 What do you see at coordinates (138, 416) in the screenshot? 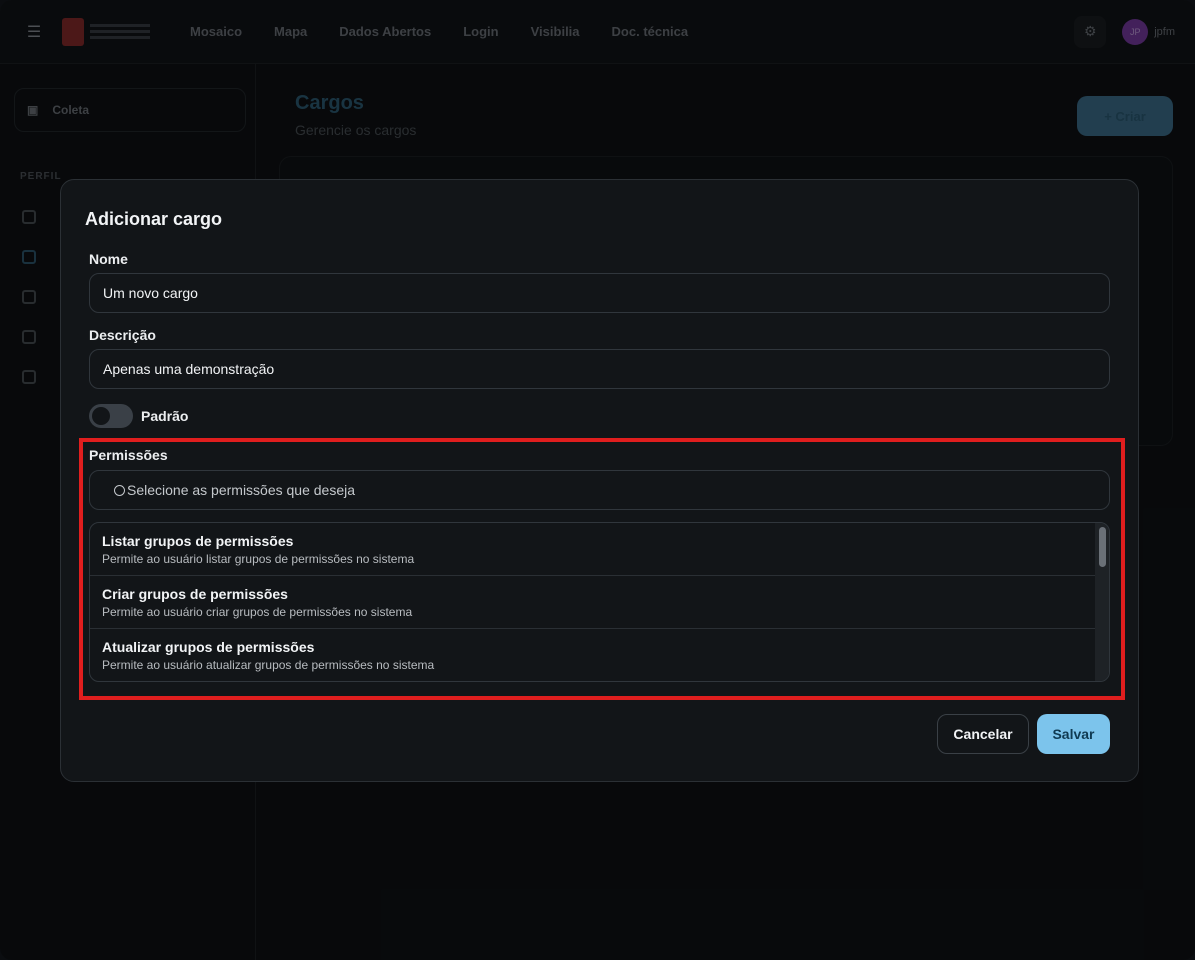
I see `default-toggle-row: Padrão` at bounding box center [138, 416].